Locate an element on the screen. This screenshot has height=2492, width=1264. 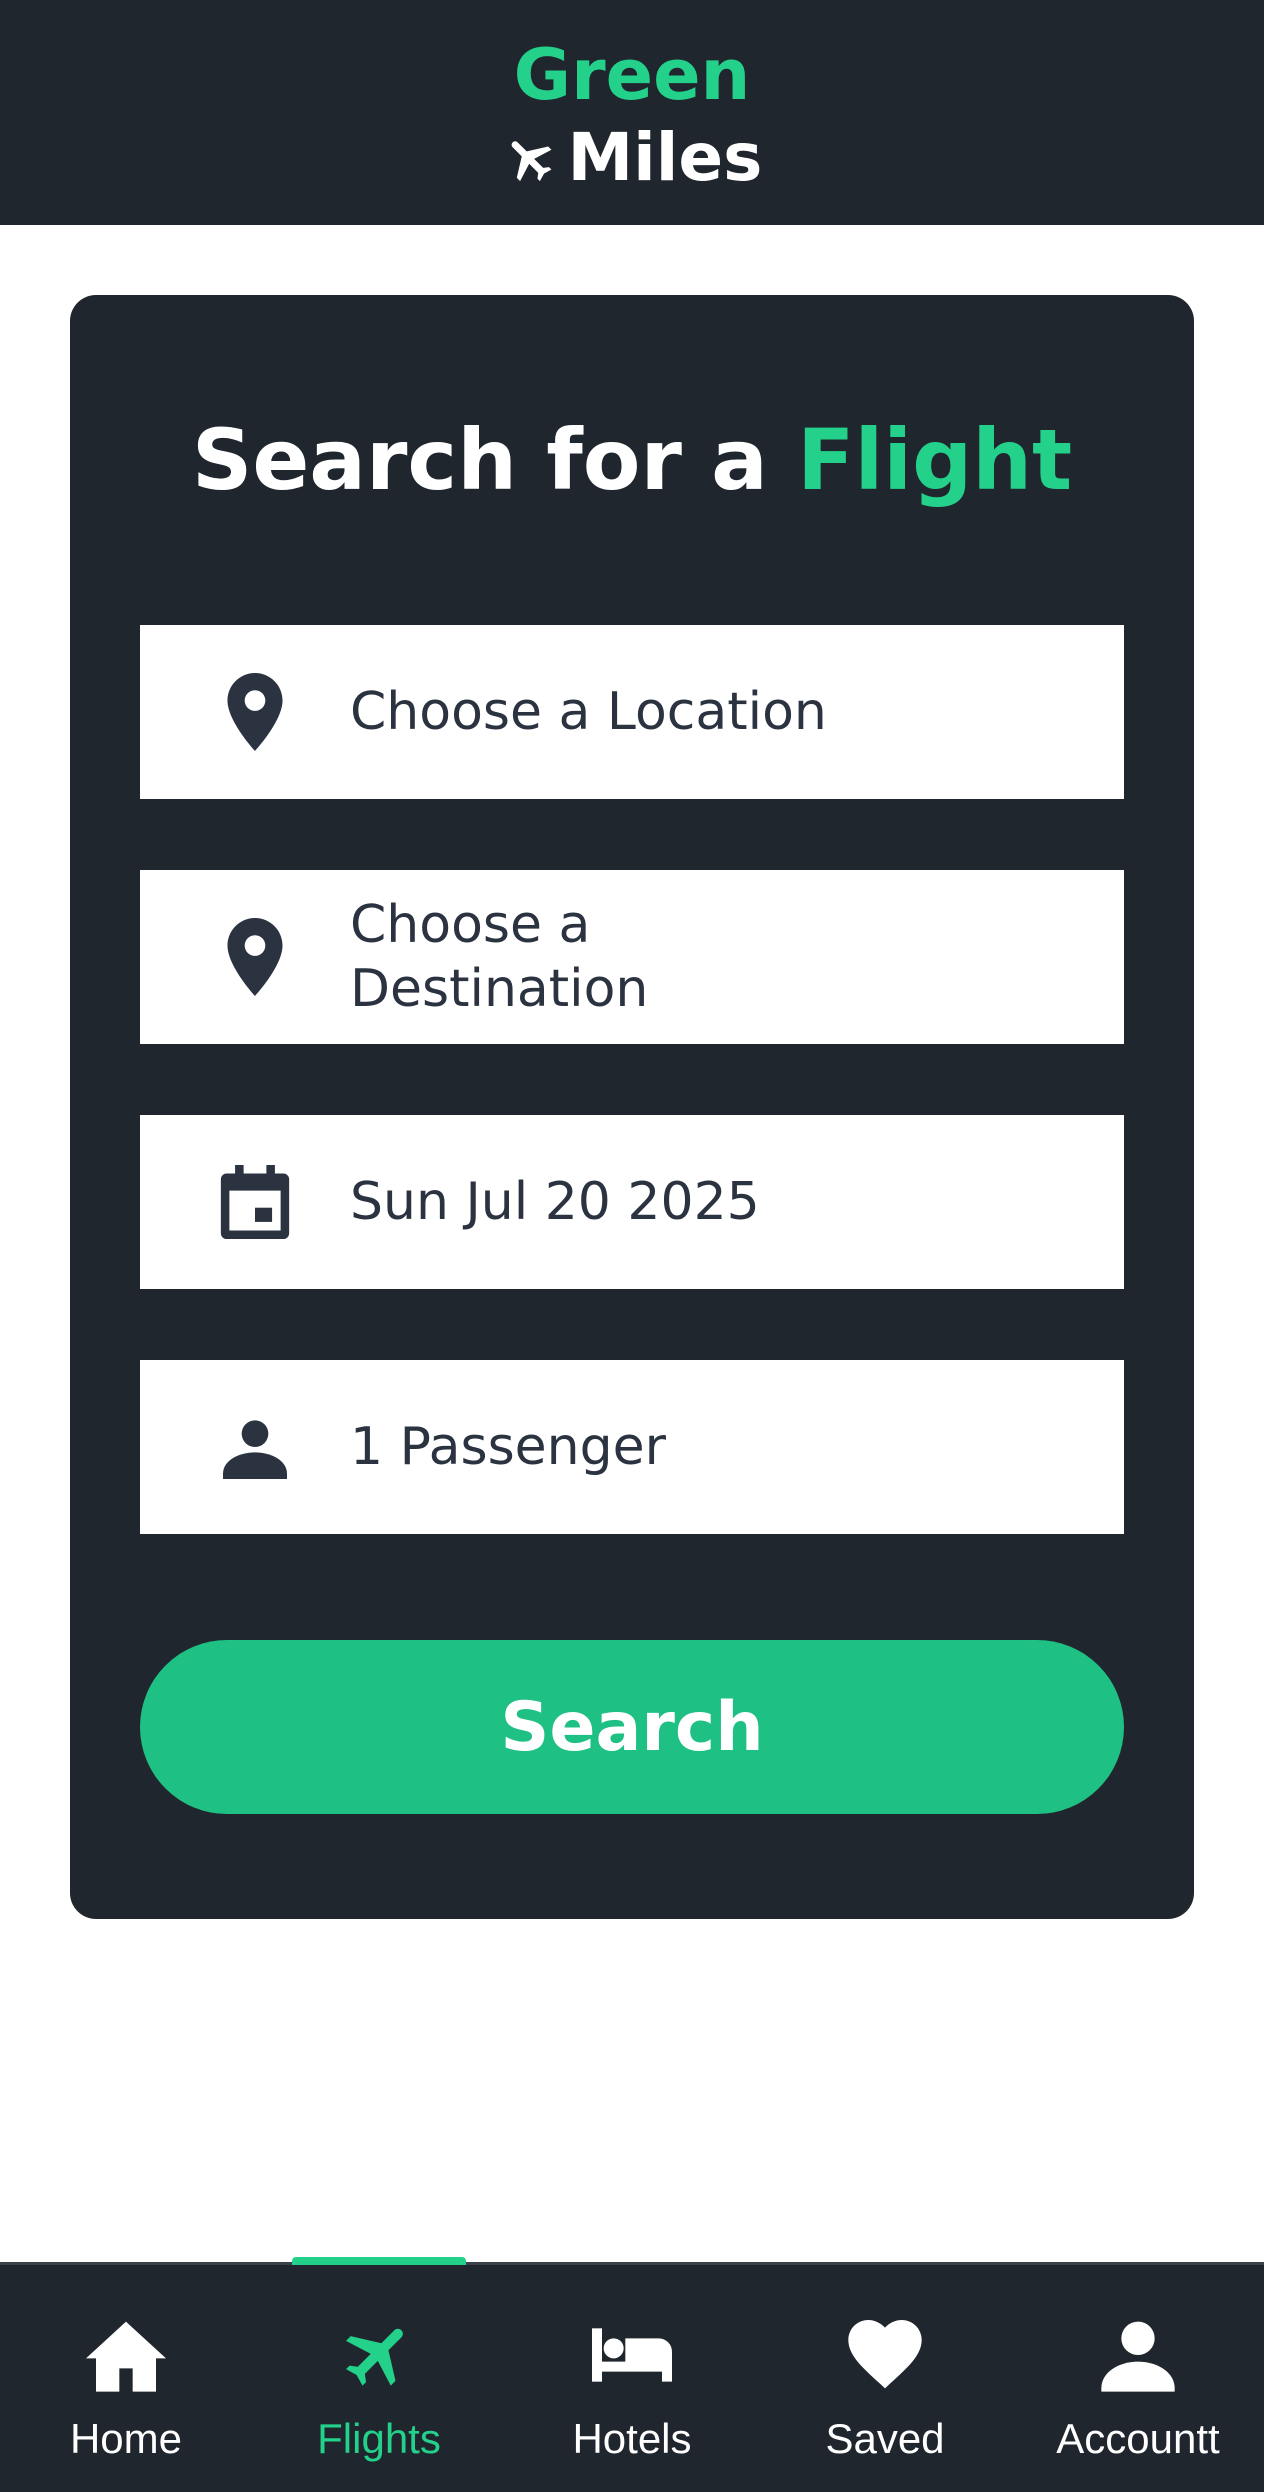
bed-icon is located at coordinates (632, 2355).